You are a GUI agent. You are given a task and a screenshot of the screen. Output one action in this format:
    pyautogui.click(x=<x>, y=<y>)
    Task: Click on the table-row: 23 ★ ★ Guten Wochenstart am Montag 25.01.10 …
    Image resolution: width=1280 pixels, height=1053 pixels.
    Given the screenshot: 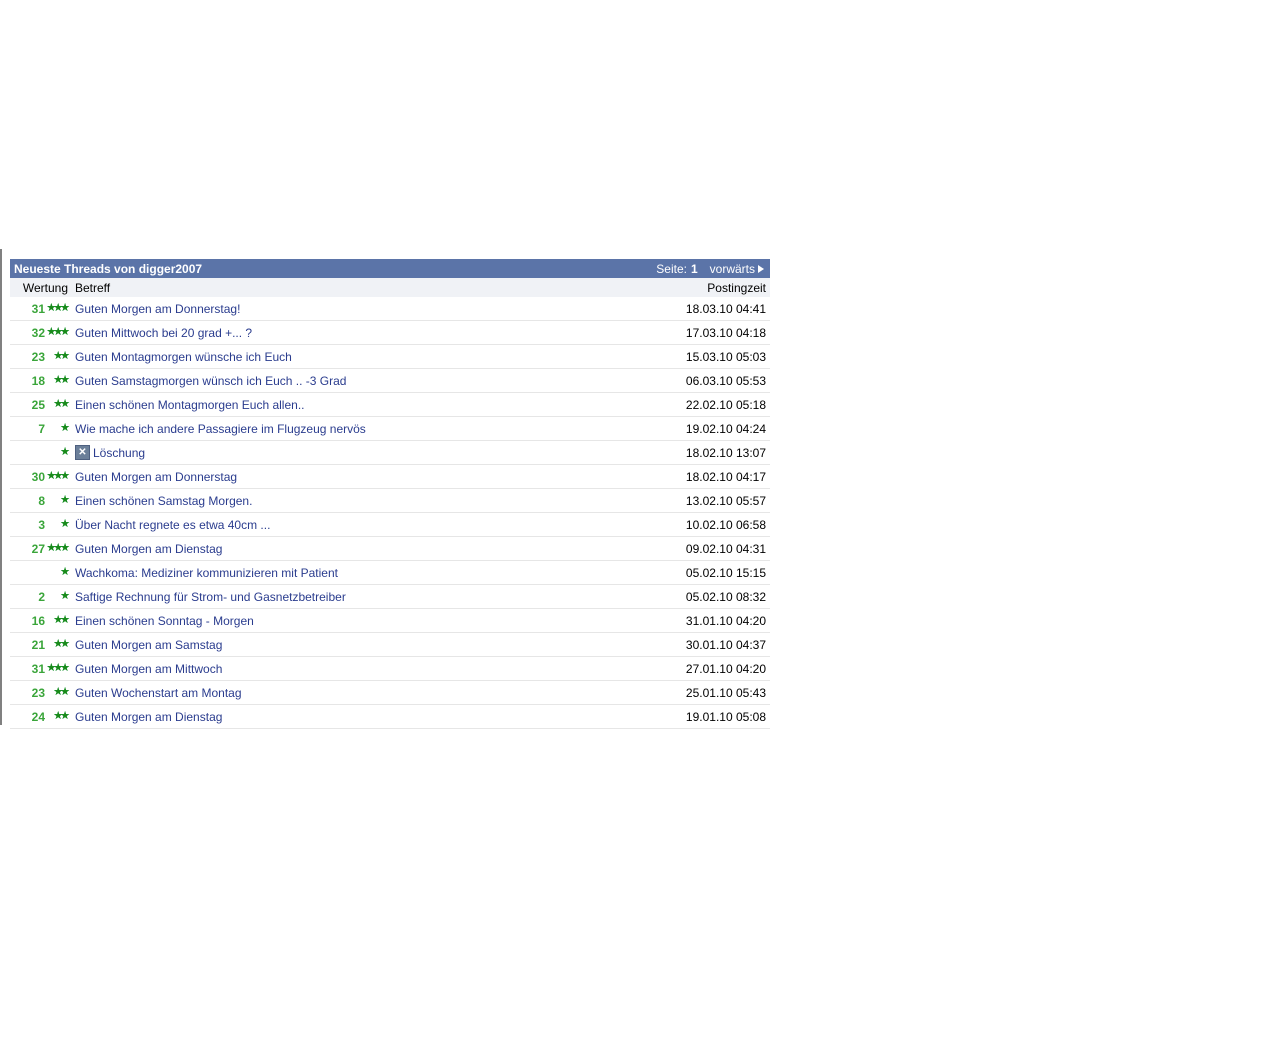 What is the action you would take?
    pyautogui.click(x=390, y=693)
    